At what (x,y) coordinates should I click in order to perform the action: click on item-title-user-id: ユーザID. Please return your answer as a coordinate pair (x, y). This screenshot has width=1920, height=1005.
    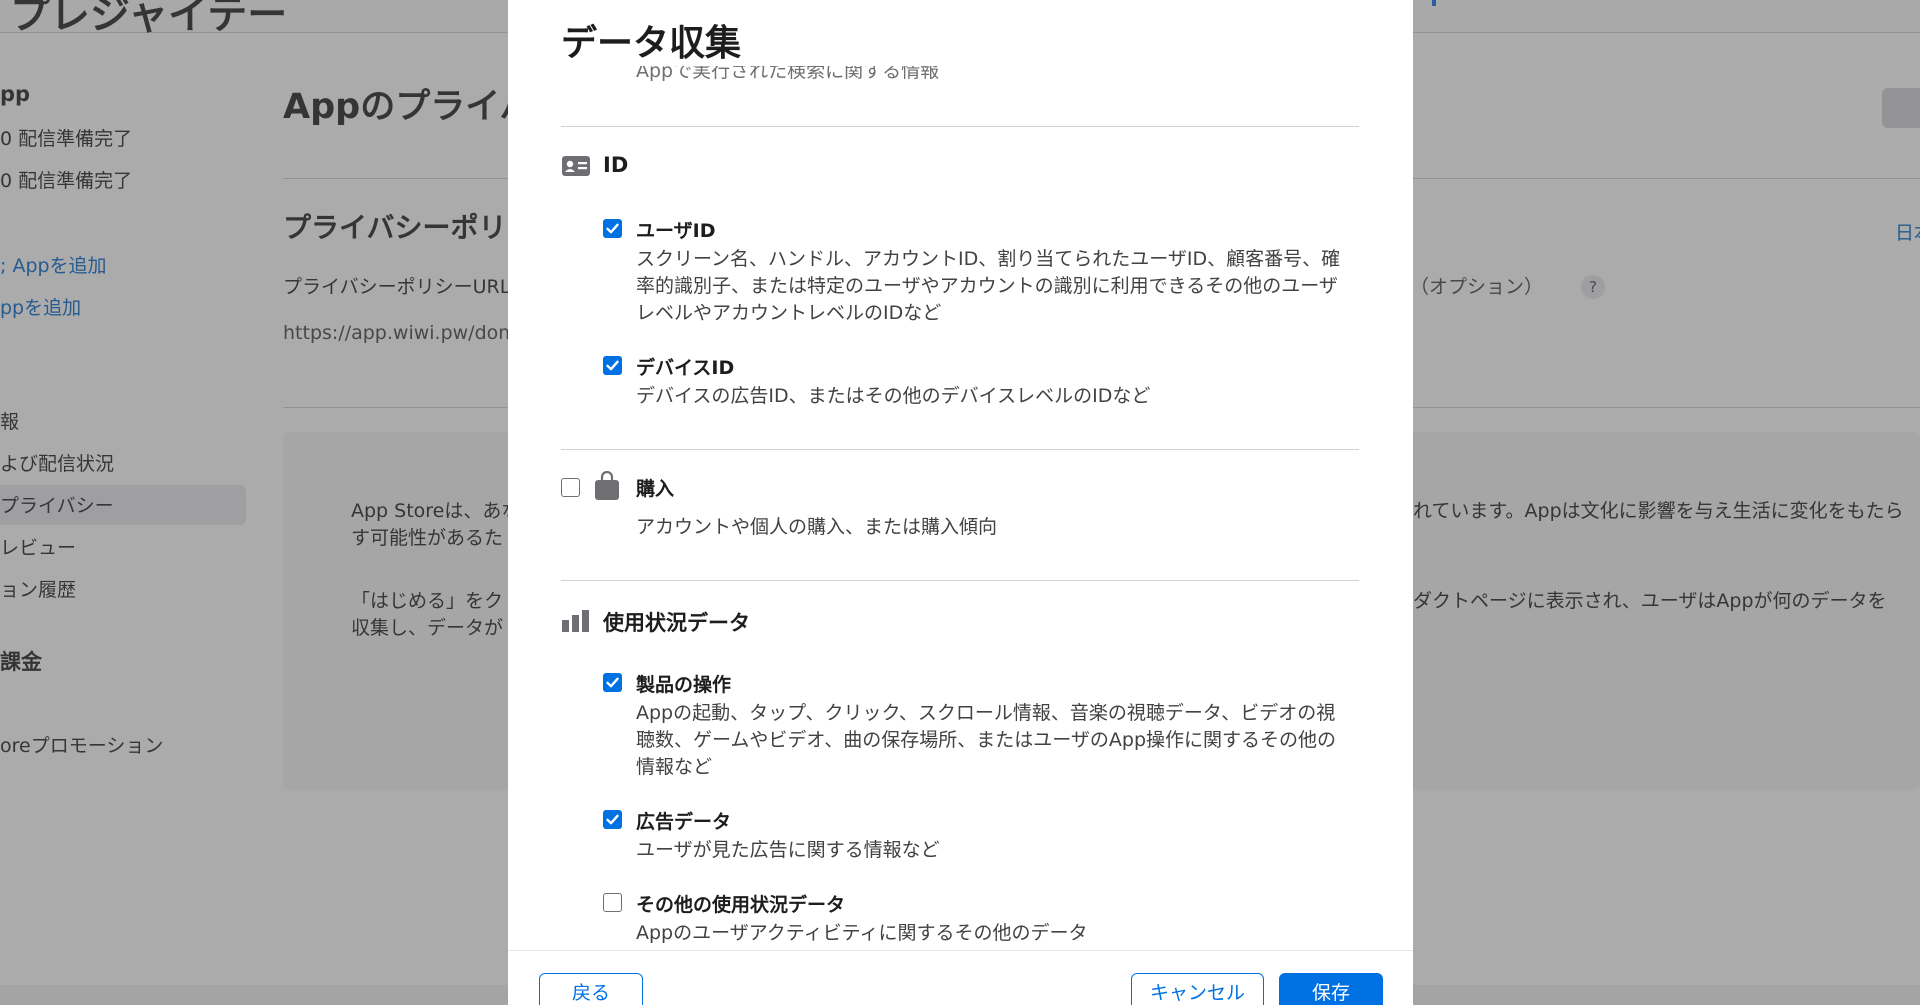
    Looking at the image, I should click on (676, 231).